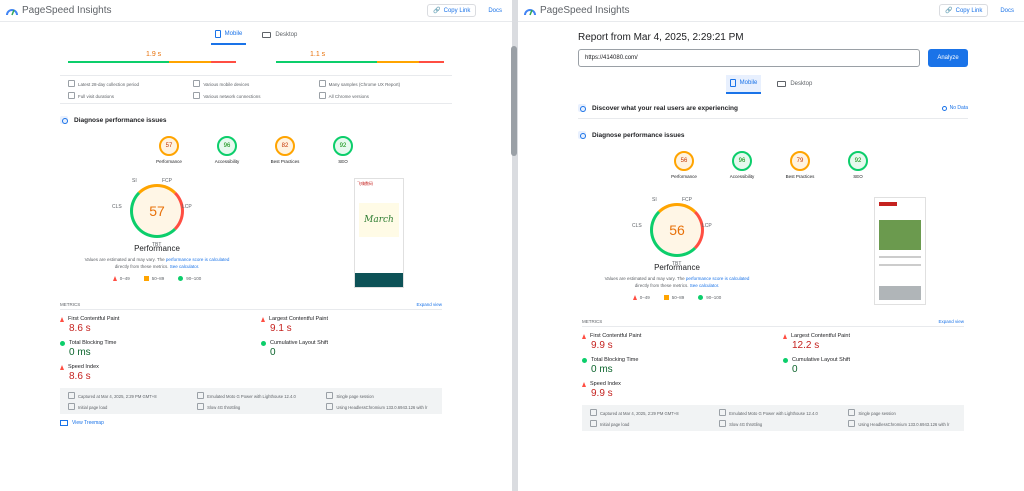 The width and height of the screenshot is (1024, 491). What do you see at coordinates (773, 323) in the screenshot?
I see `metrics-header: METRICS Expand view` at bounding box center [773, 323].